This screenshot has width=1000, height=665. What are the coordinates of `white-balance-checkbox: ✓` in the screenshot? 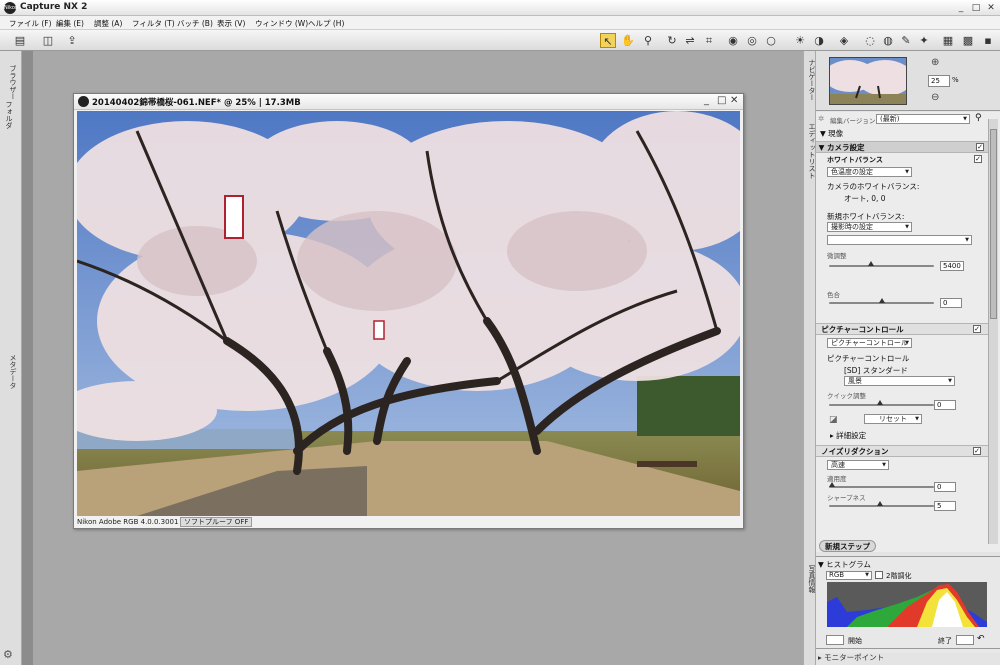 It's located at (978, 159).